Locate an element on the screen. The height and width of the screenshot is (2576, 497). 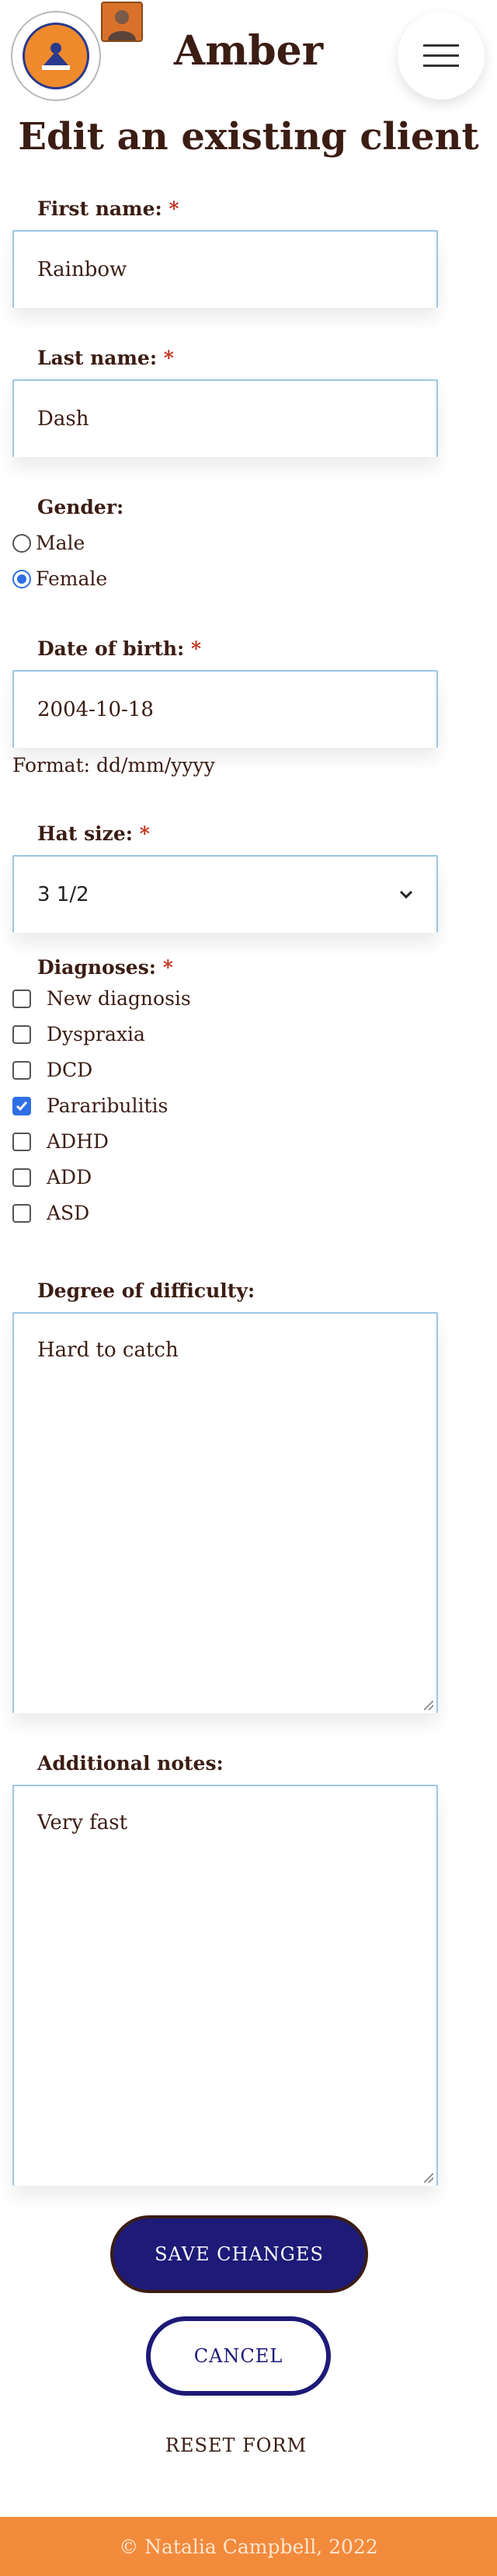
gender-option-female: Female is located at coordinates (59, 579).